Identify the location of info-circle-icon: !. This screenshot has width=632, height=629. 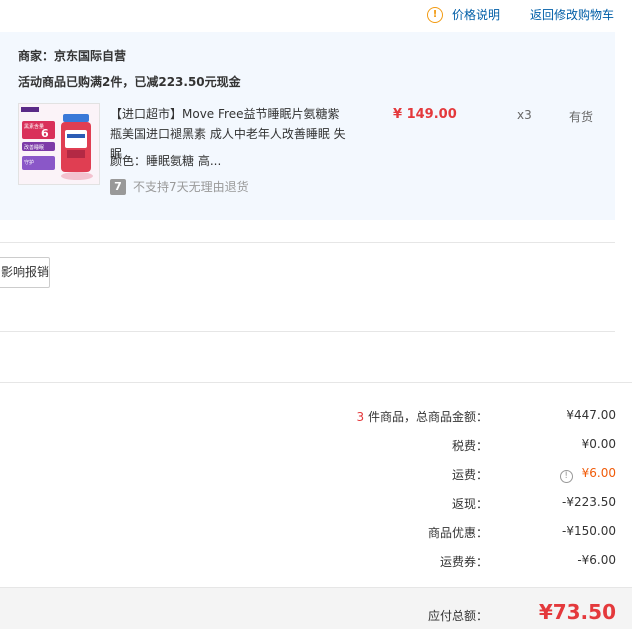
(435, 14).